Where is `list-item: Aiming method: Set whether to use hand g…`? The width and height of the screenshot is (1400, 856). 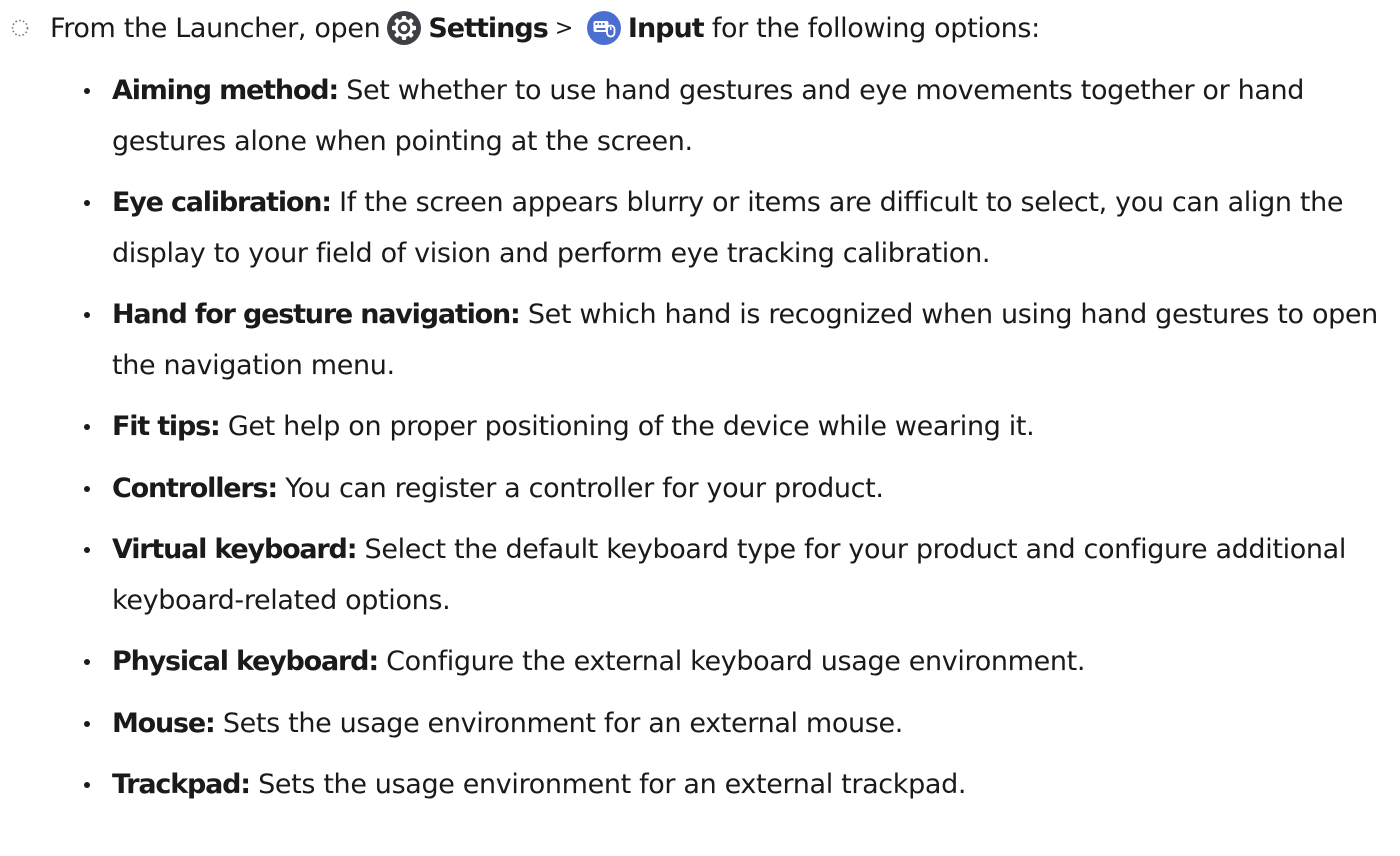
list-item: Aiming method: Set whether to use hand g… is located at coordinates (739, 116).